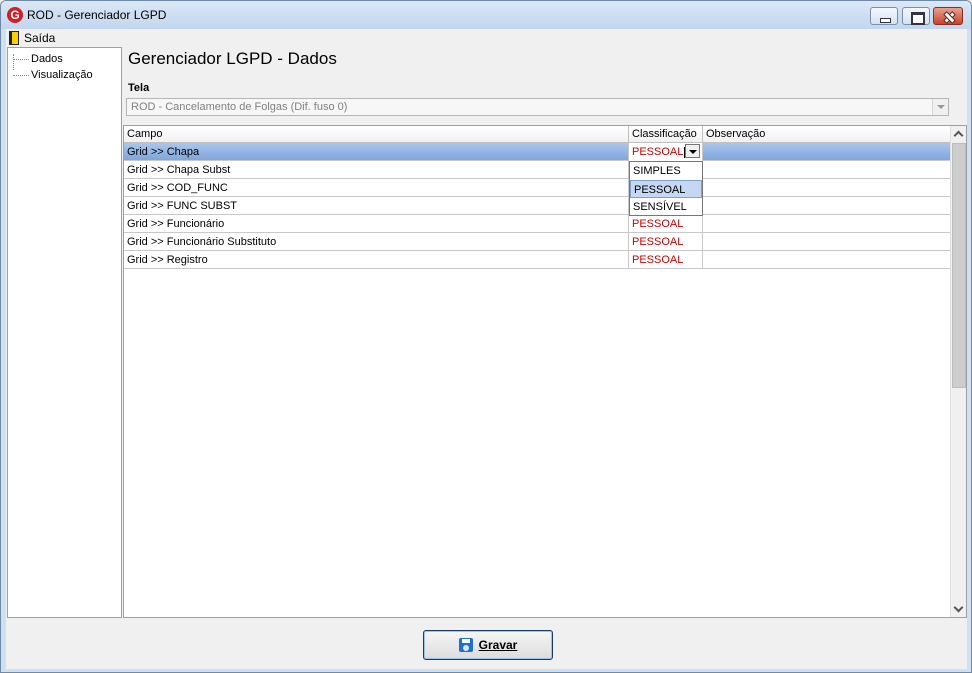 The height and width of the screenshot is (673, 972). I want to click on window-title: ROD - Gerenciador LGPD, so click(97, 15).